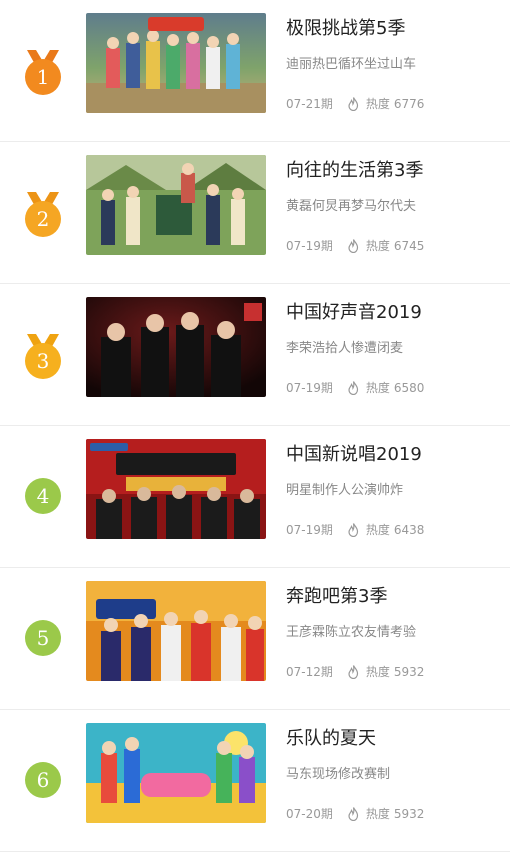  What do you see at coordinates (309, 814) in the screenshot?
I see `episode-date: 07-20期` at bounding box center [309, 814].